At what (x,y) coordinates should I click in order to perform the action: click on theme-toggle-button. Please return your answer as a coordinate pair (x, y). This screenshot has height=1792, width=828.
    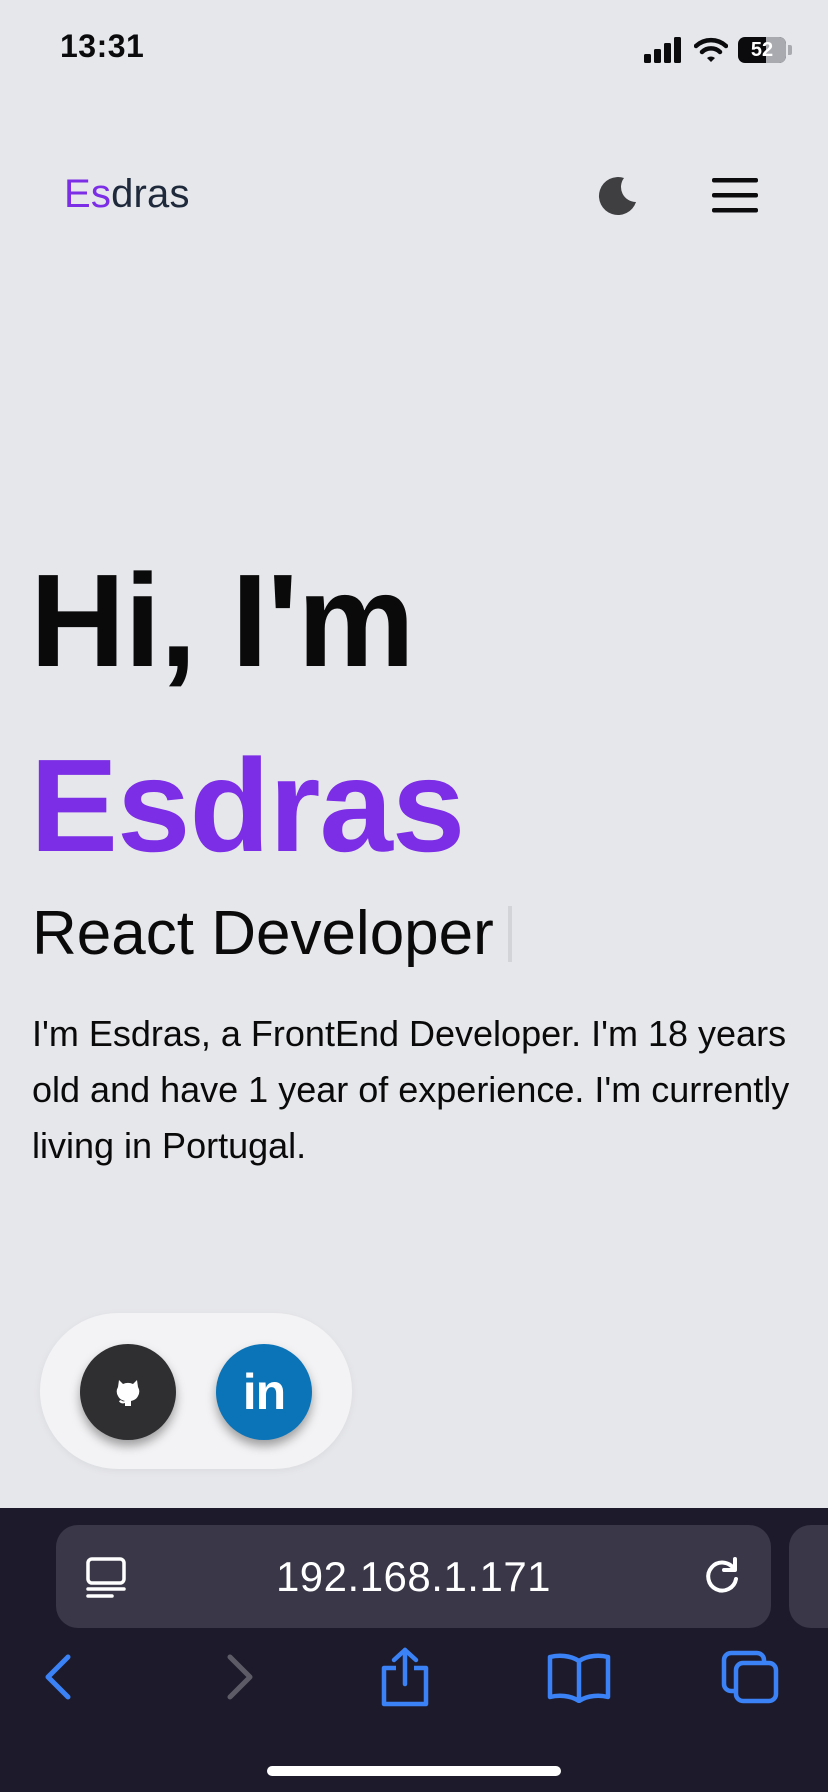
    Looking at the image, I should click on (618, 196).